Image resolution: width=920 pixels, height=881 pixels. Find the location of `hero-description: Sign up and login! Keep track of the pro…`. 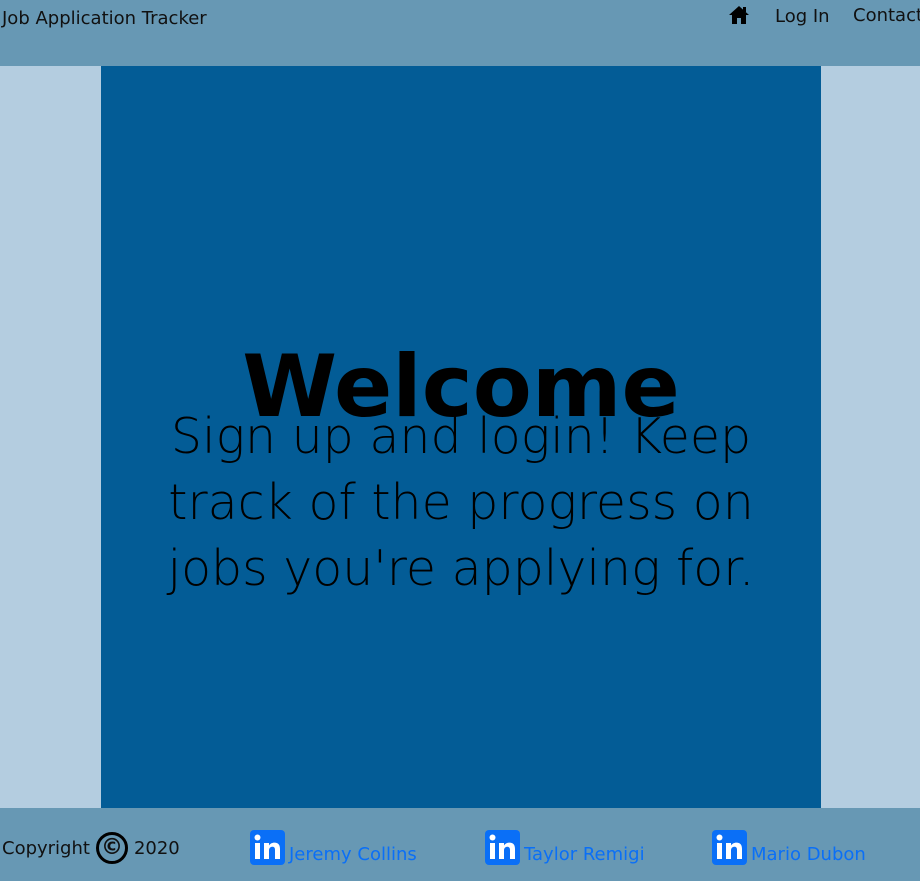

hero-description: Sign up and login! Keep track of the pro… is located at coordinates (461, 502).